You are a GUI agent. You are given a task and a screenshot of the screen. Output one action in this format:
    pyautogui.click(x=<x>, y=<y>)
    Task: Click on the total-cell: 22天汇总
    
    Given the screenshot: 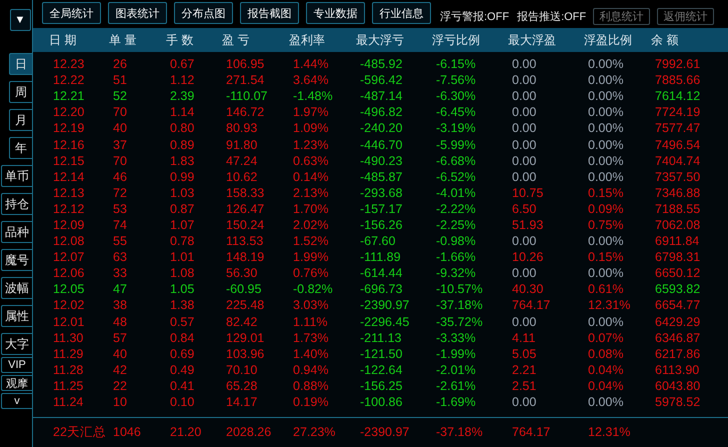 What is the action you would take?
    pyautogui.click(x=79, y=432)
    